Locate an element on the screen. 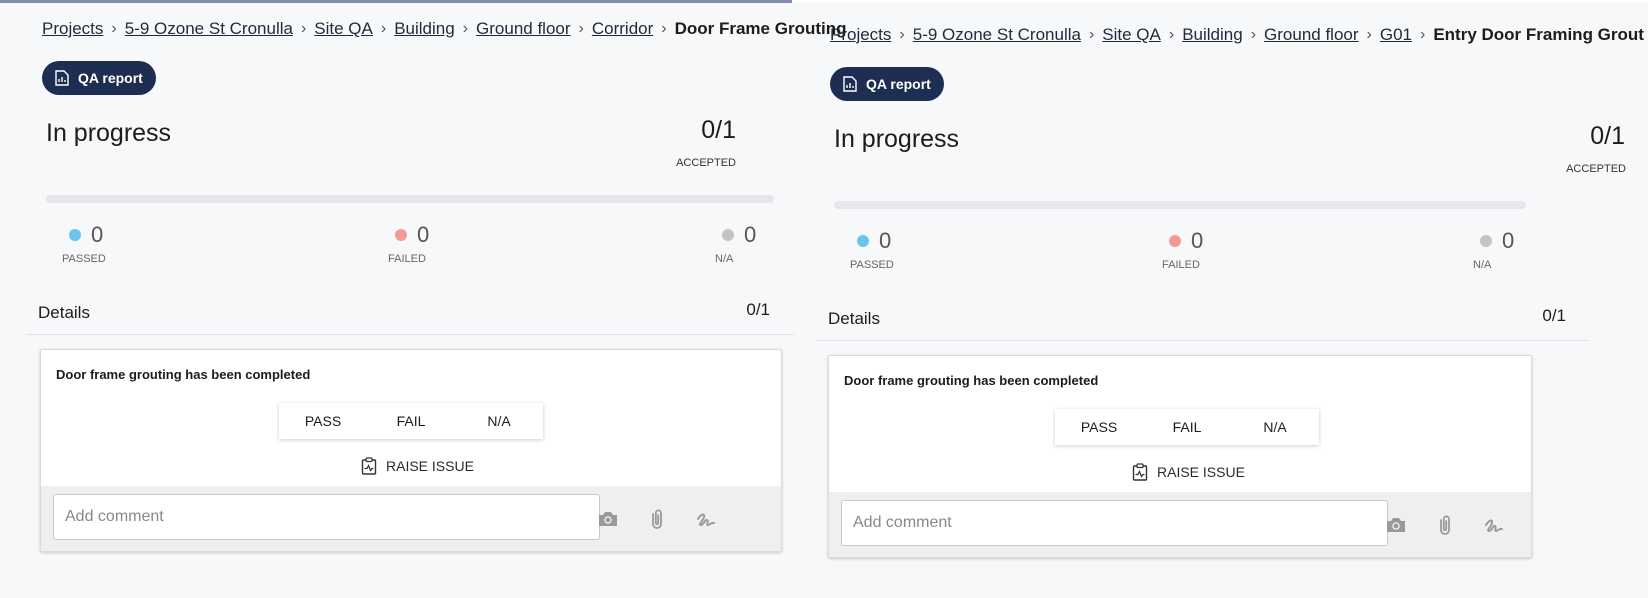 This screenshot has width=1648, height=598. breadcrumb-current: Door Frame Grouting is located at coordinates (760, 28).